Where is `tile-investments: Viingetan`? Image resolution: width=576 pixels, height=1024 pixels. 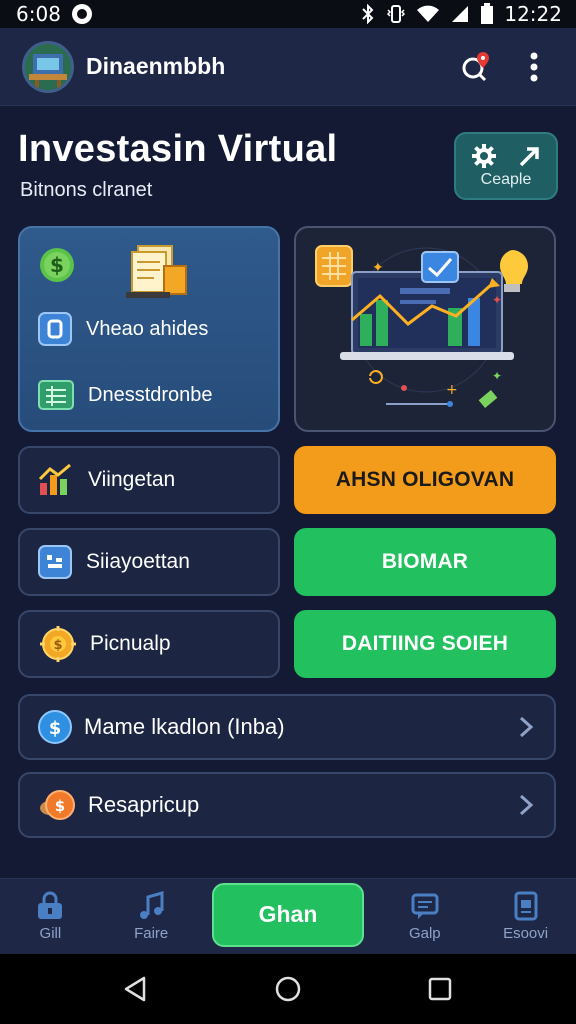 tile-investments: Viingetan is located at coordinates (149, 480).